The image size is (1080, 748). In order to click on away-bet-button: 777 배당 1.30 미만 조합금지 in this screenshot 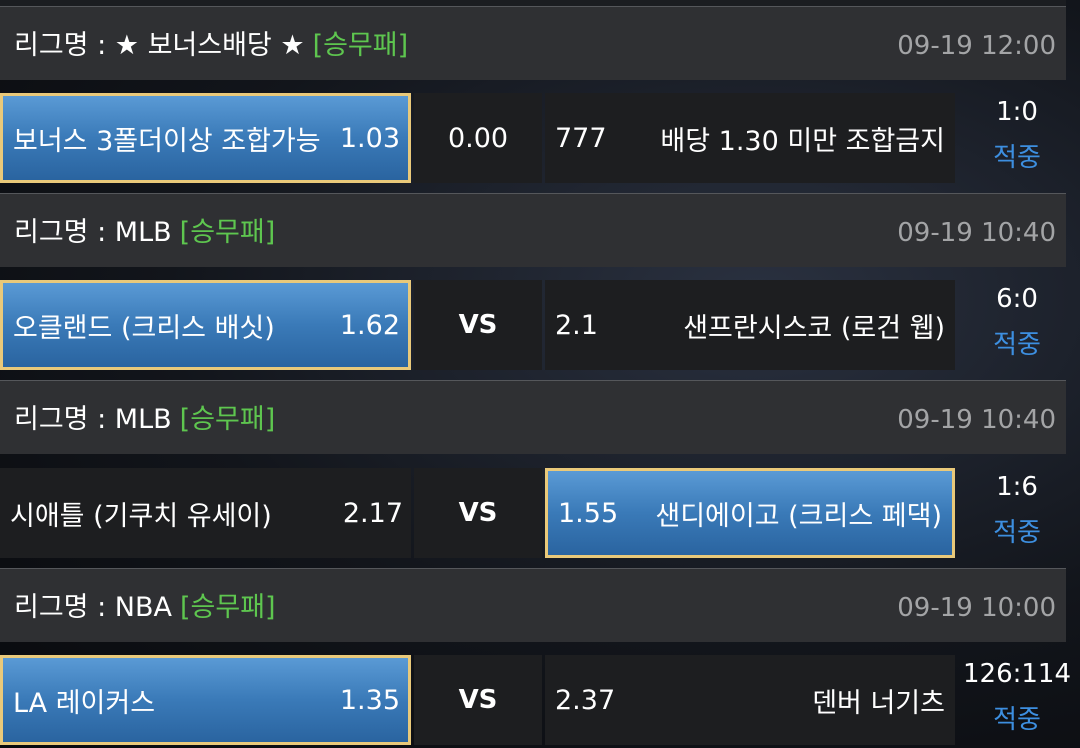, I will do `click(750, 138)`.